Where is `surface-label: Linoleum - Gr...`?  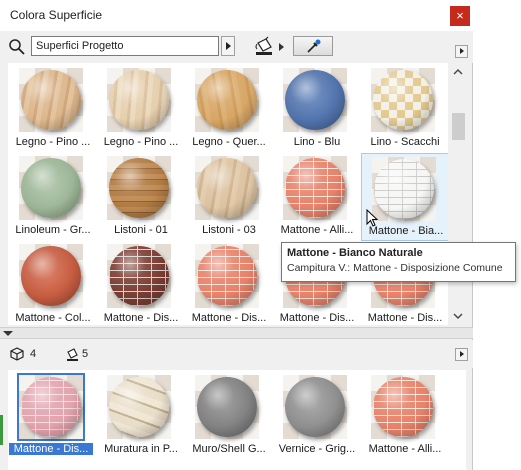
surface-label: Linoleum - Gr... is located at coordinates (53, 230).